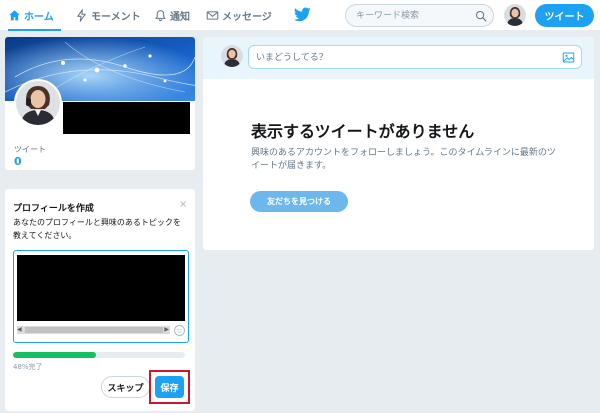 The image size is (600, 413). I want to click on nav-moments: モーメント, so click(108, 15).